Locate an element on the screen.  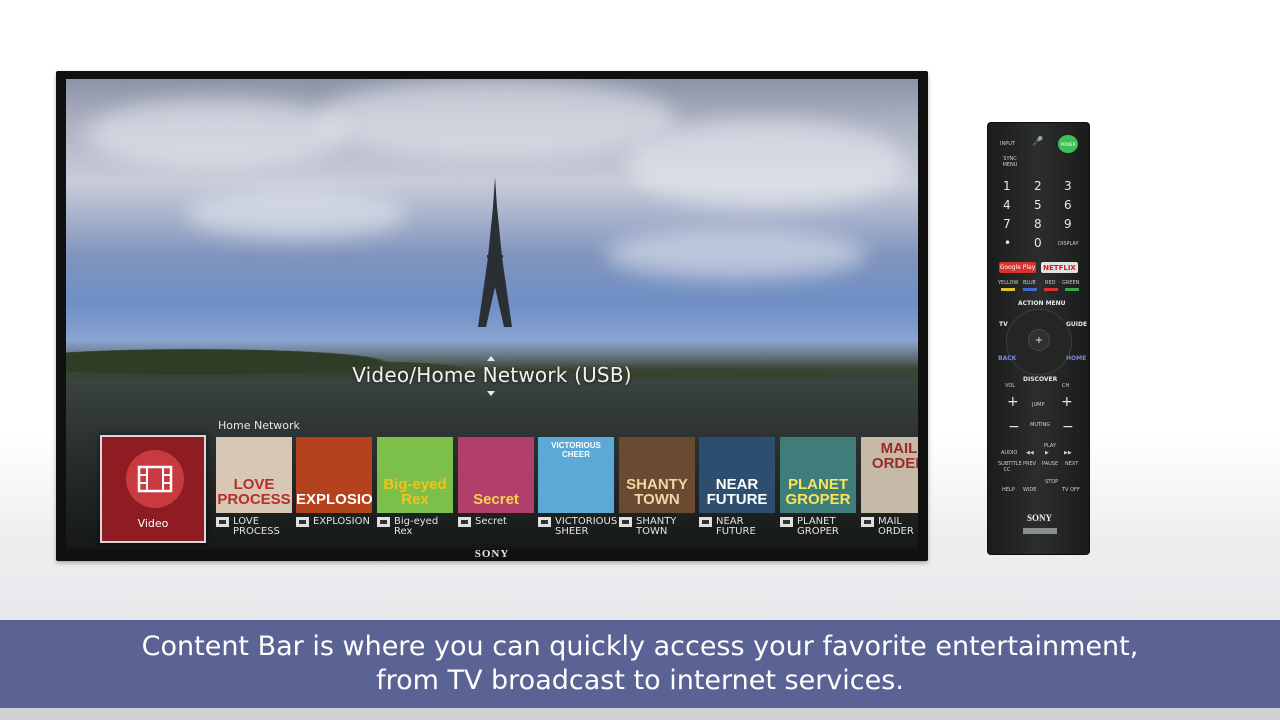
poster-title: MAIL ORDER is located at coordinates (894, 456).